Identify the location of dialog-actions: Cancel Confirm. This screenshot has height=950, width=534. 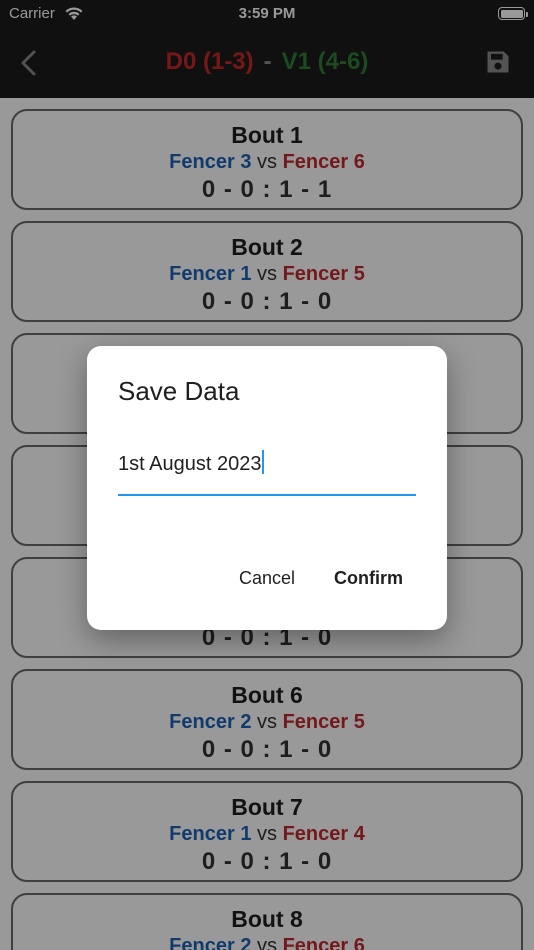
(321, 578).